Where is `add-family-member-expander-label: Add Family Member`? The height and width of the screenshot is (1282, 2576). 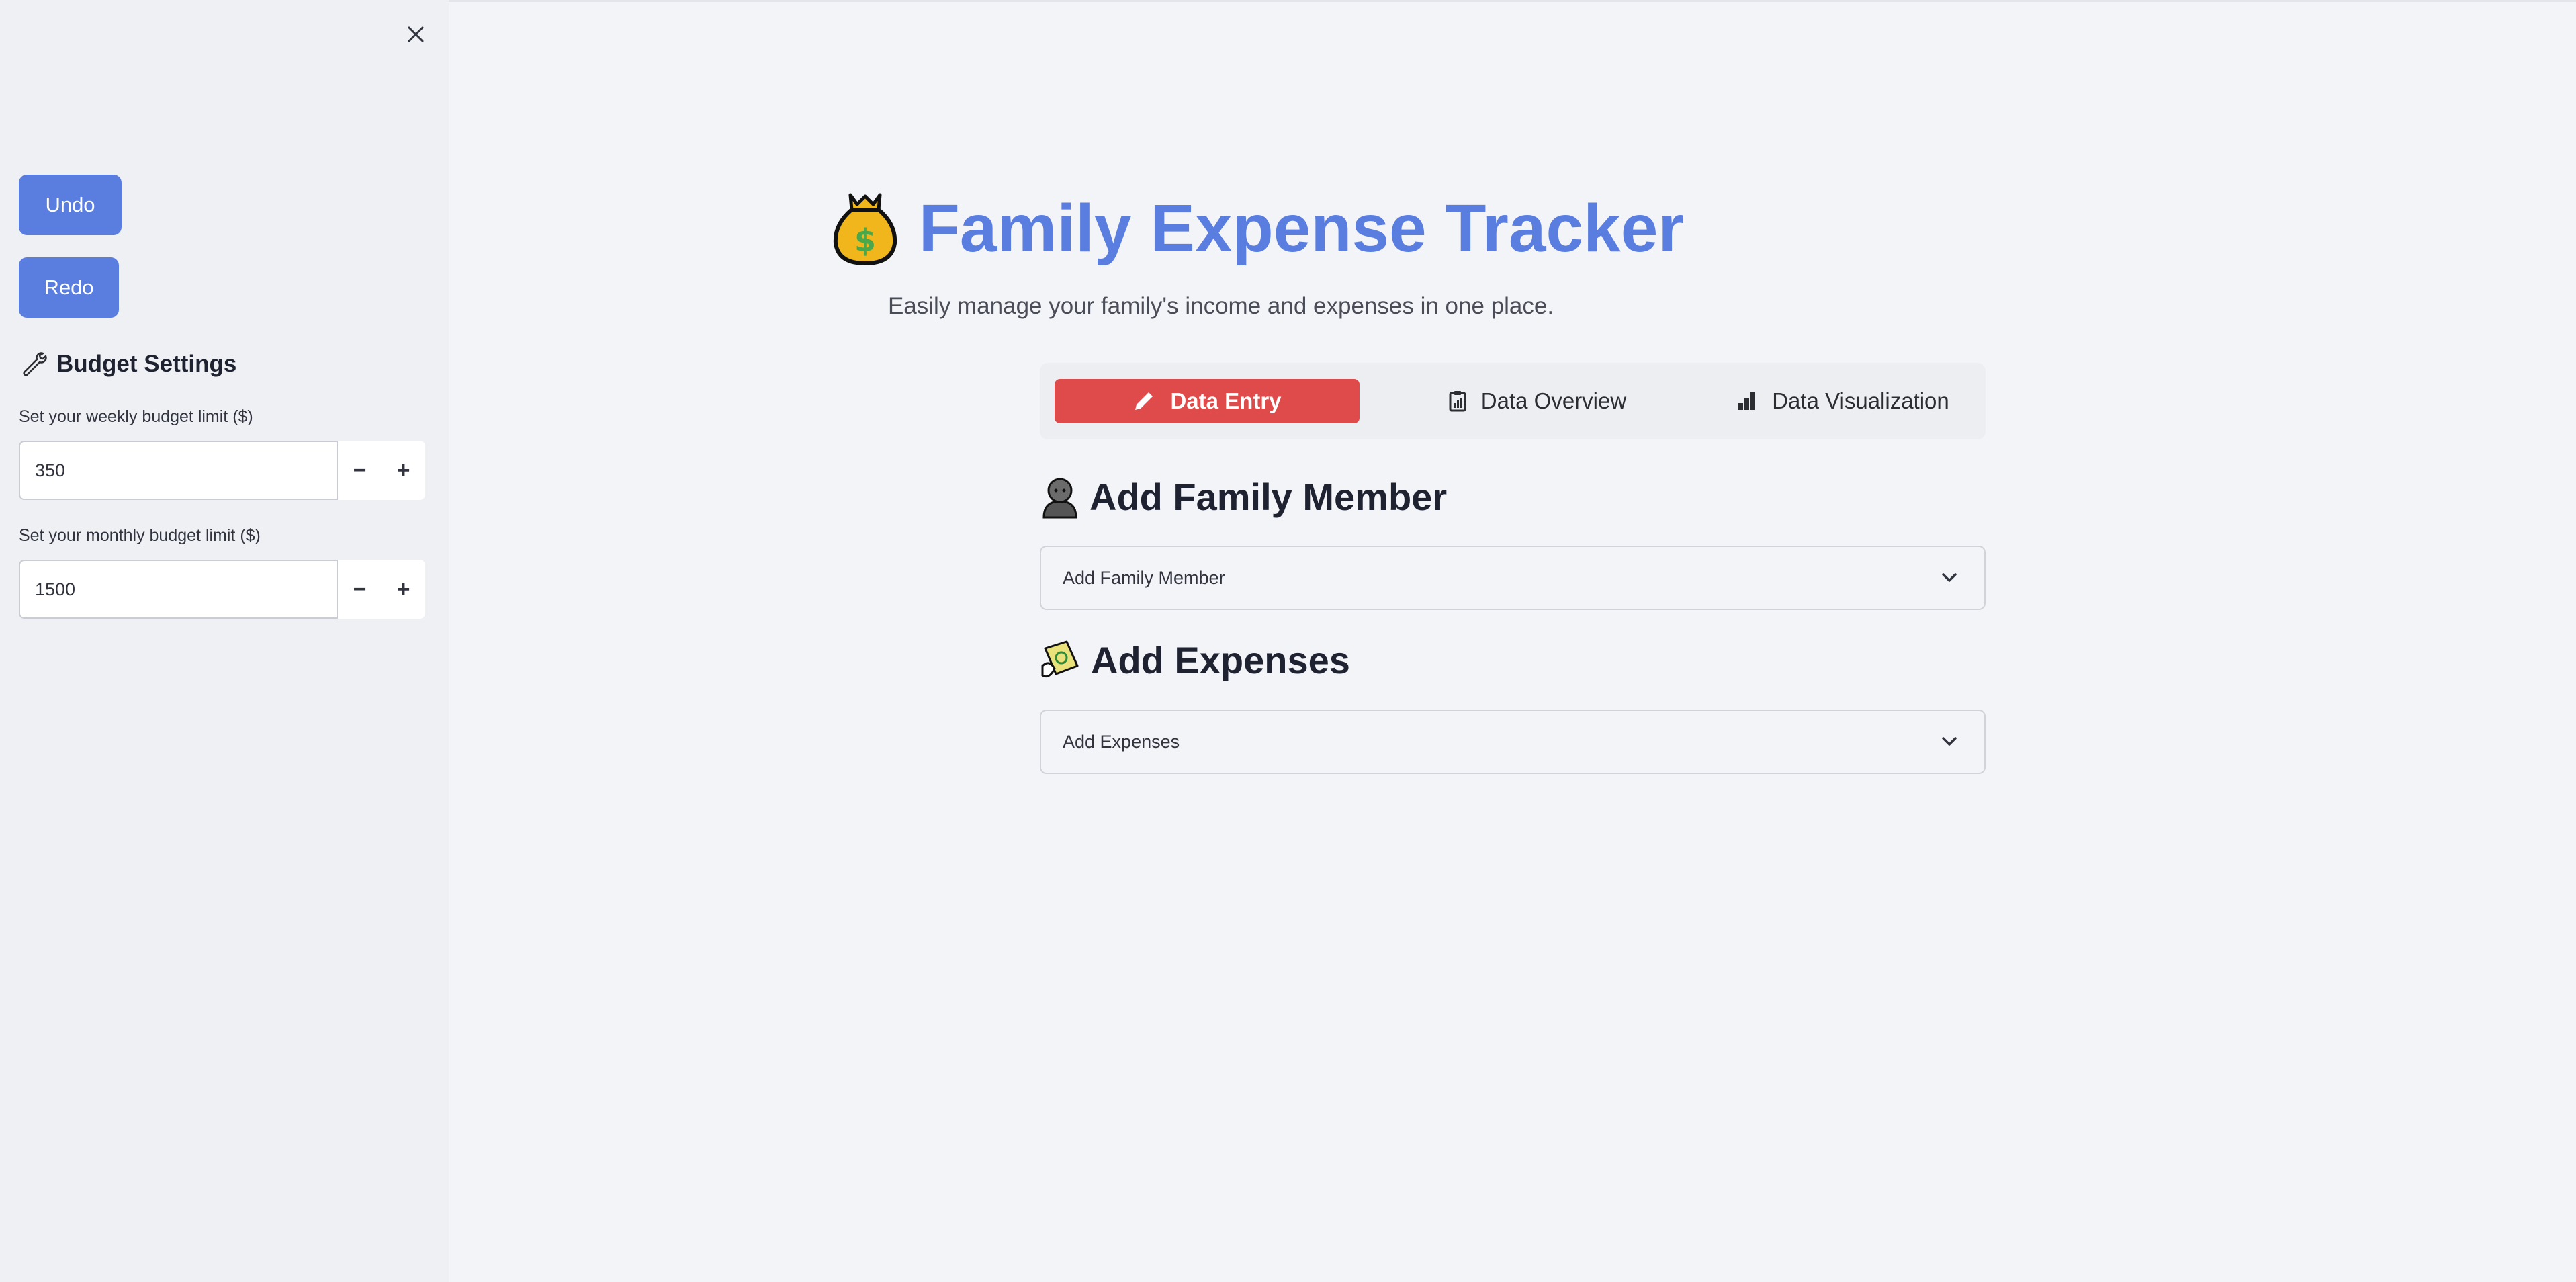 add-family-member-expander-label: Add Family Member is located at coordinates (1144, 577).